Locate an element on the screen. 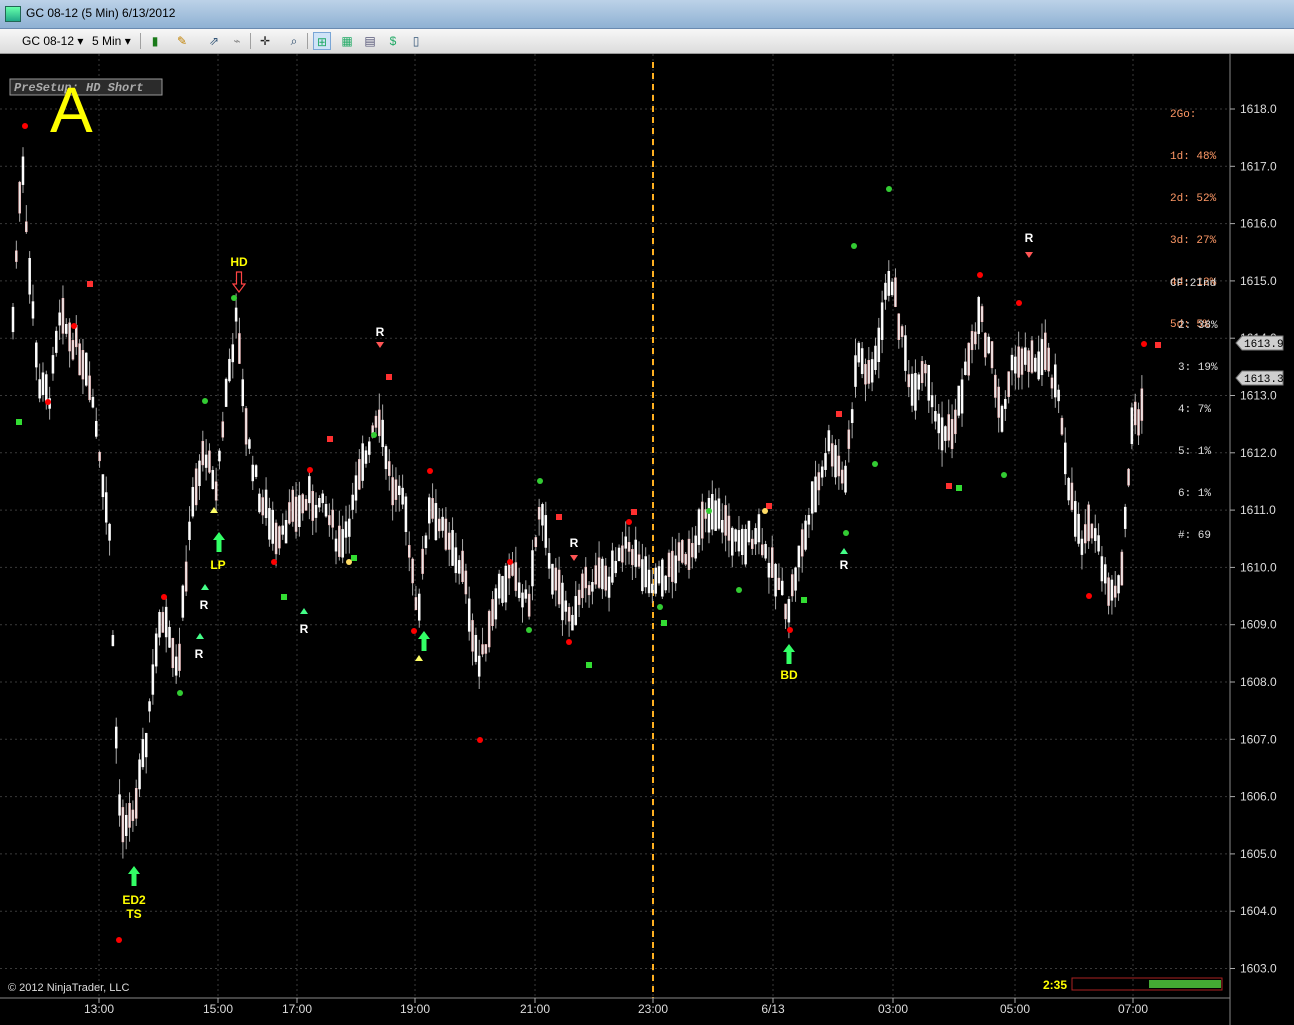  indicators-icon: ⊞ is located at coordinates (322, 41).